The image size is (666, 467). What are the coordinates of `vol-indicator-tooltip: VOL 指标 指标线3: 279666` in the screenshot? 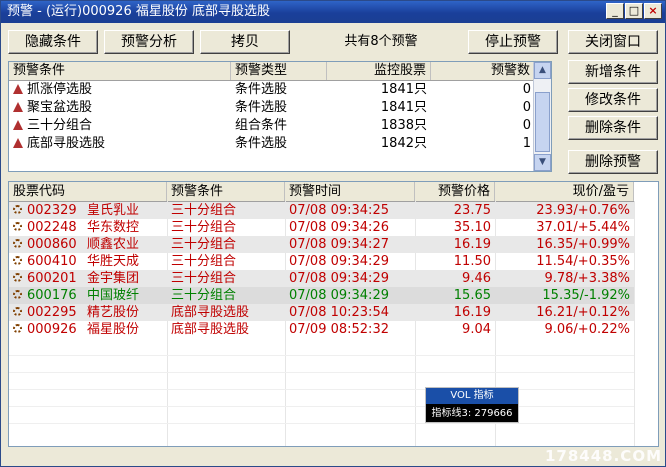 It's located at (472, 405).